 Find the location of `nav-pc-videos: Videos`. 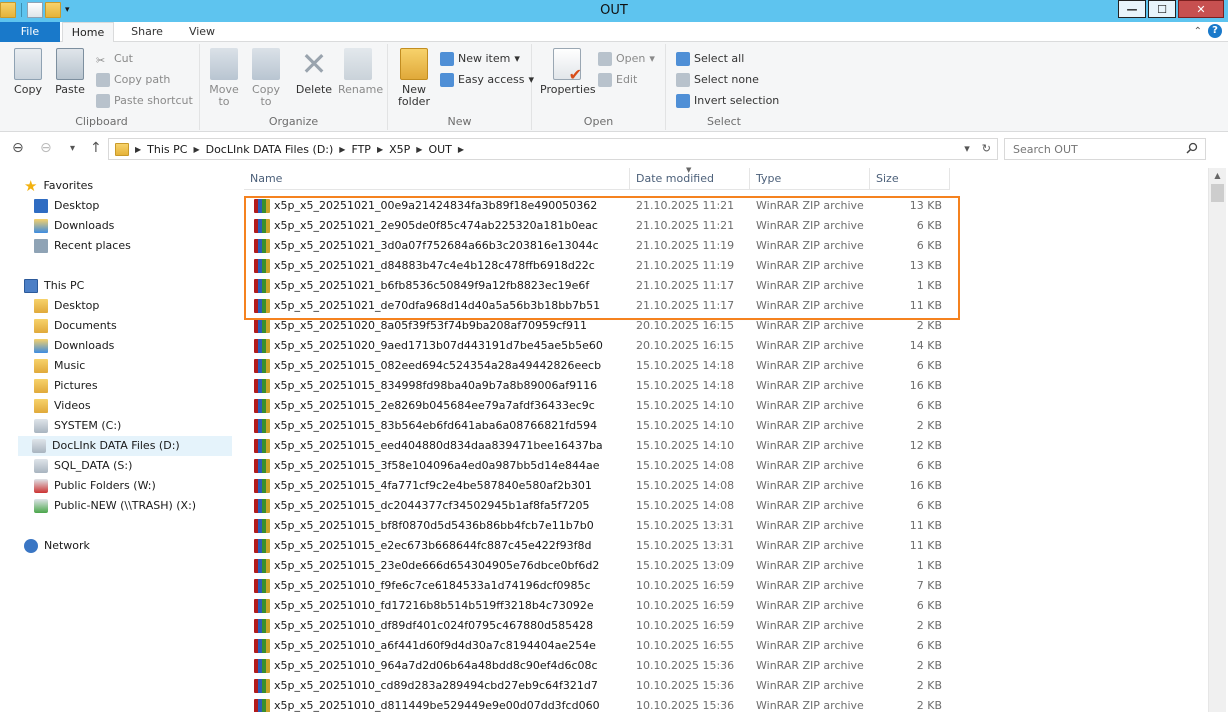

nav-pc-videos: Videos is located at coordinates (62, 406).